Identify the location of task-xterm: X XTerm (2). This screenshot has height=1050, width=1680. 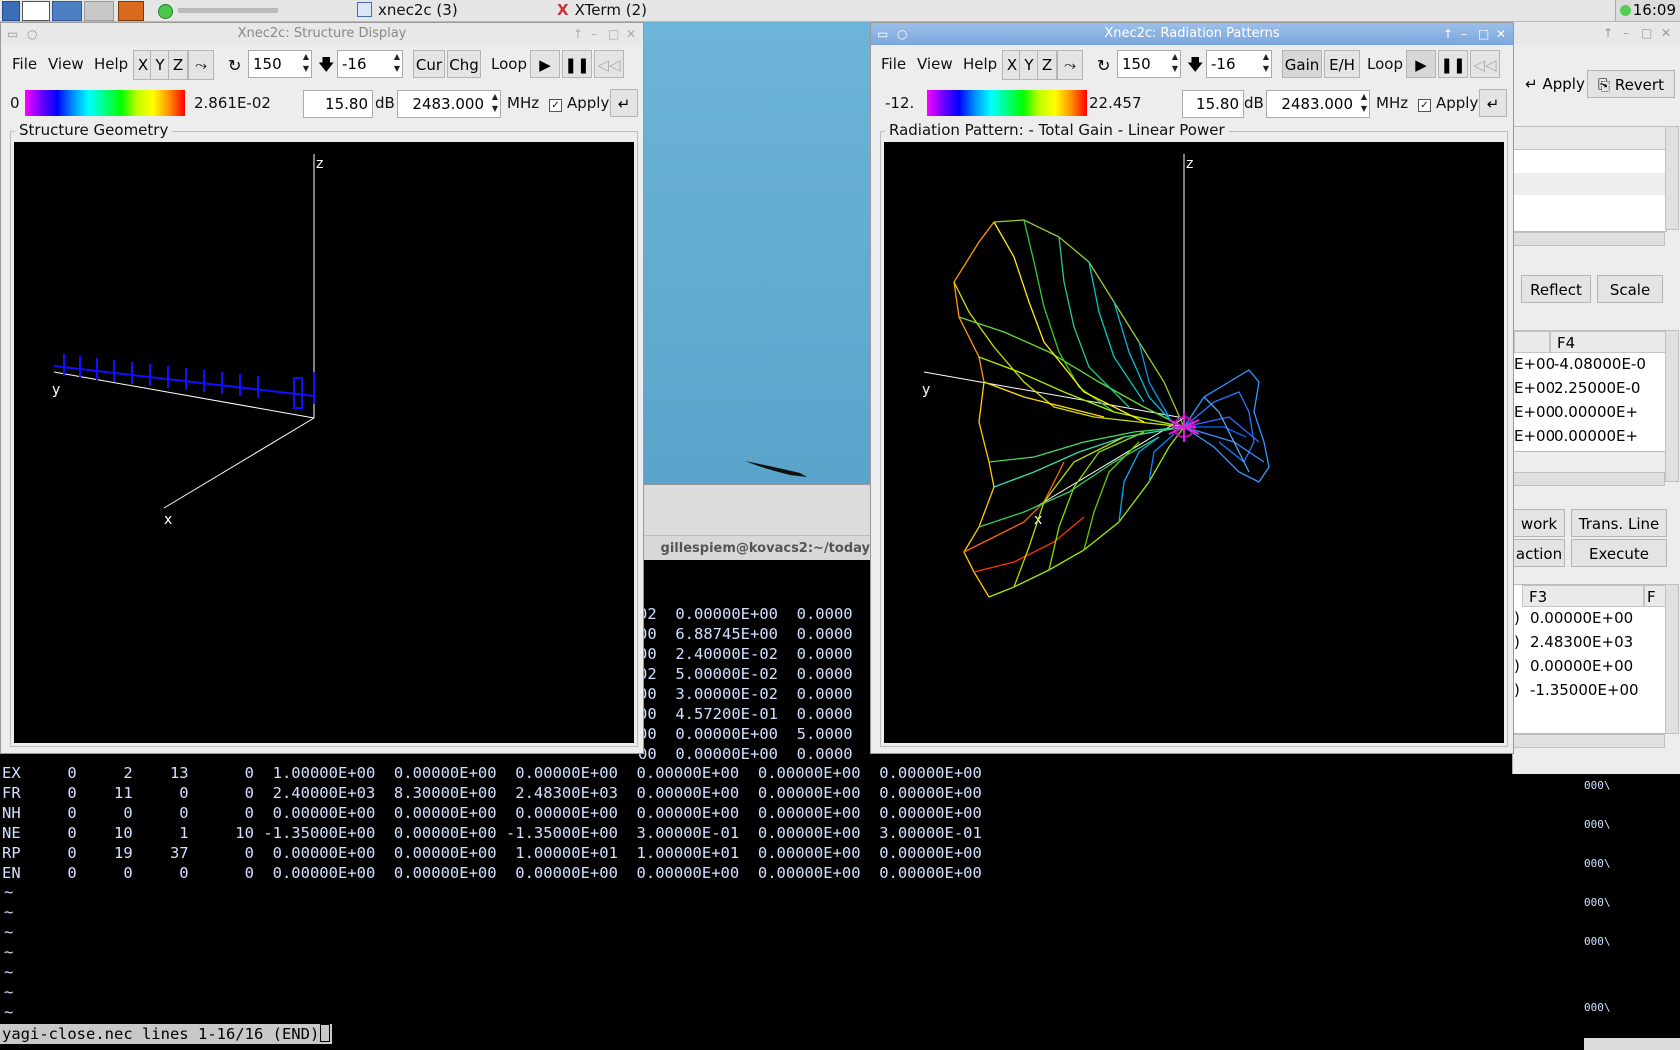
(602, 10).